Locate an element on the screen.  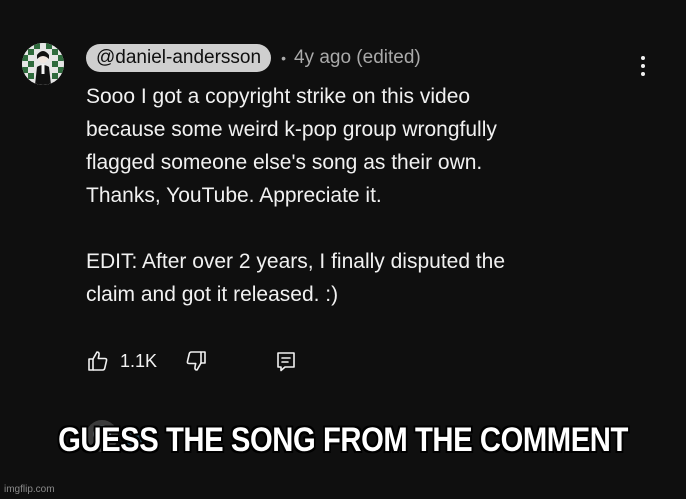
comment-header: @daniel-andersson • 4y ago (edited) is located at coordinates (253, 58).